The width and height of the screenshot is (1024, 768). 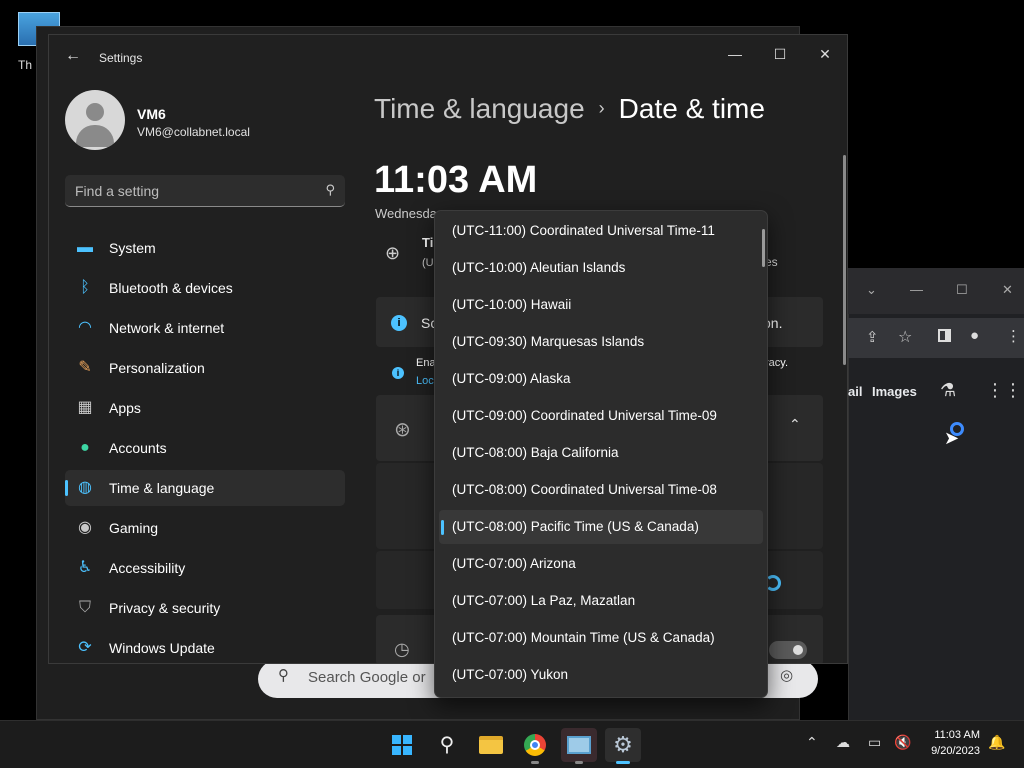 What do you see at coordinates (944, 335) in the screenshot?
I see `side-panel-icon` at bounding box center [944, 335].